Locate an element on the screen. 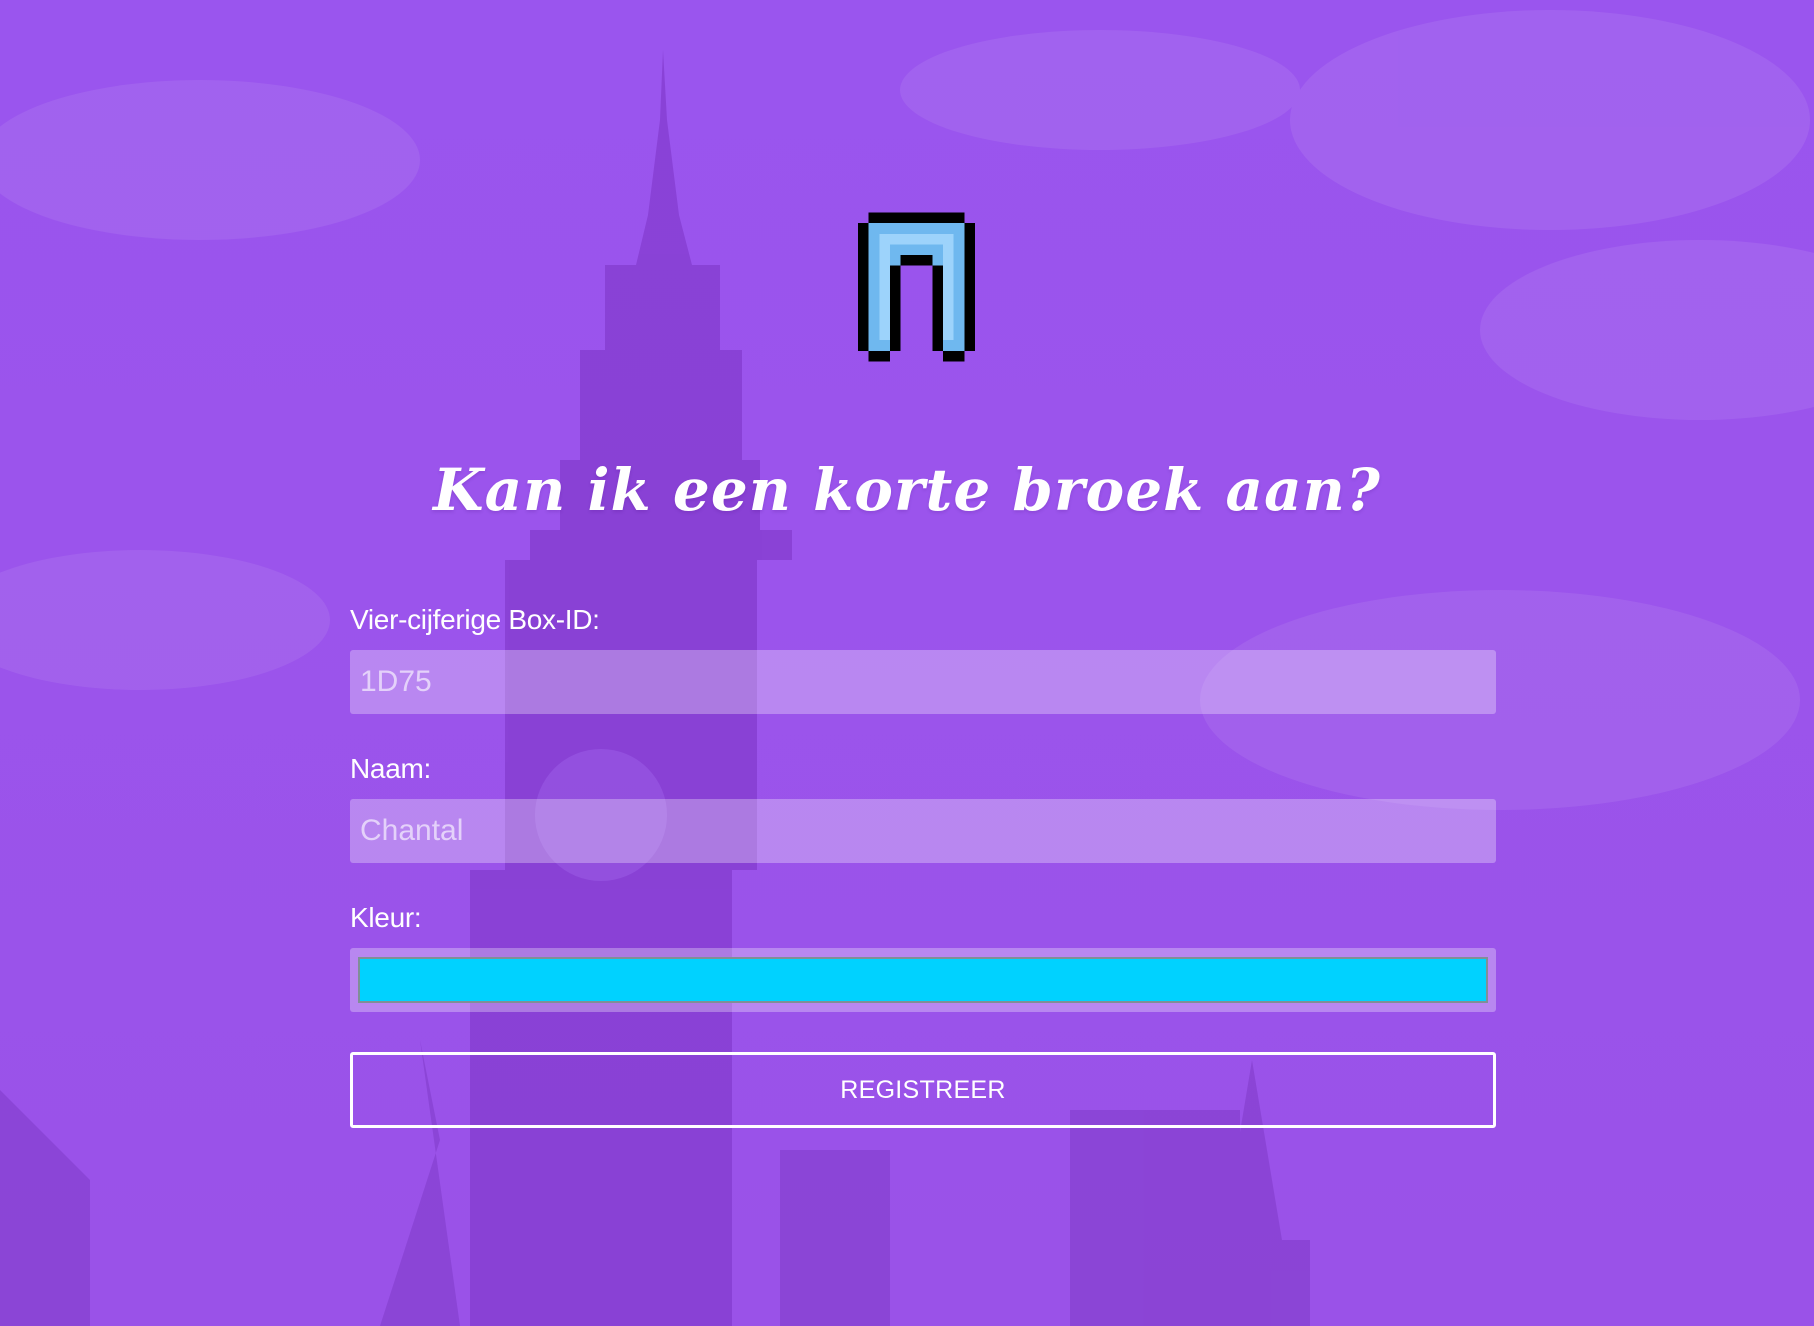  box-id-input is located at coordinates (923, 682).